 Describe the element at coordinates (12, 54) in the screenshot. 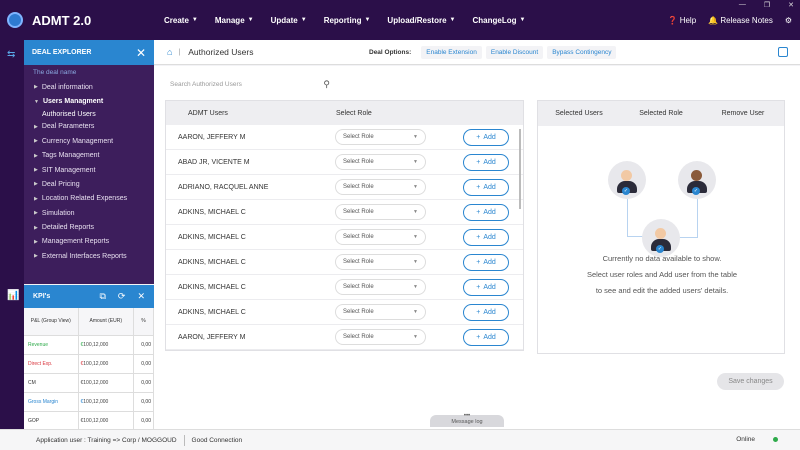

I see `deal-explorer-icon: ⇆` at that location.